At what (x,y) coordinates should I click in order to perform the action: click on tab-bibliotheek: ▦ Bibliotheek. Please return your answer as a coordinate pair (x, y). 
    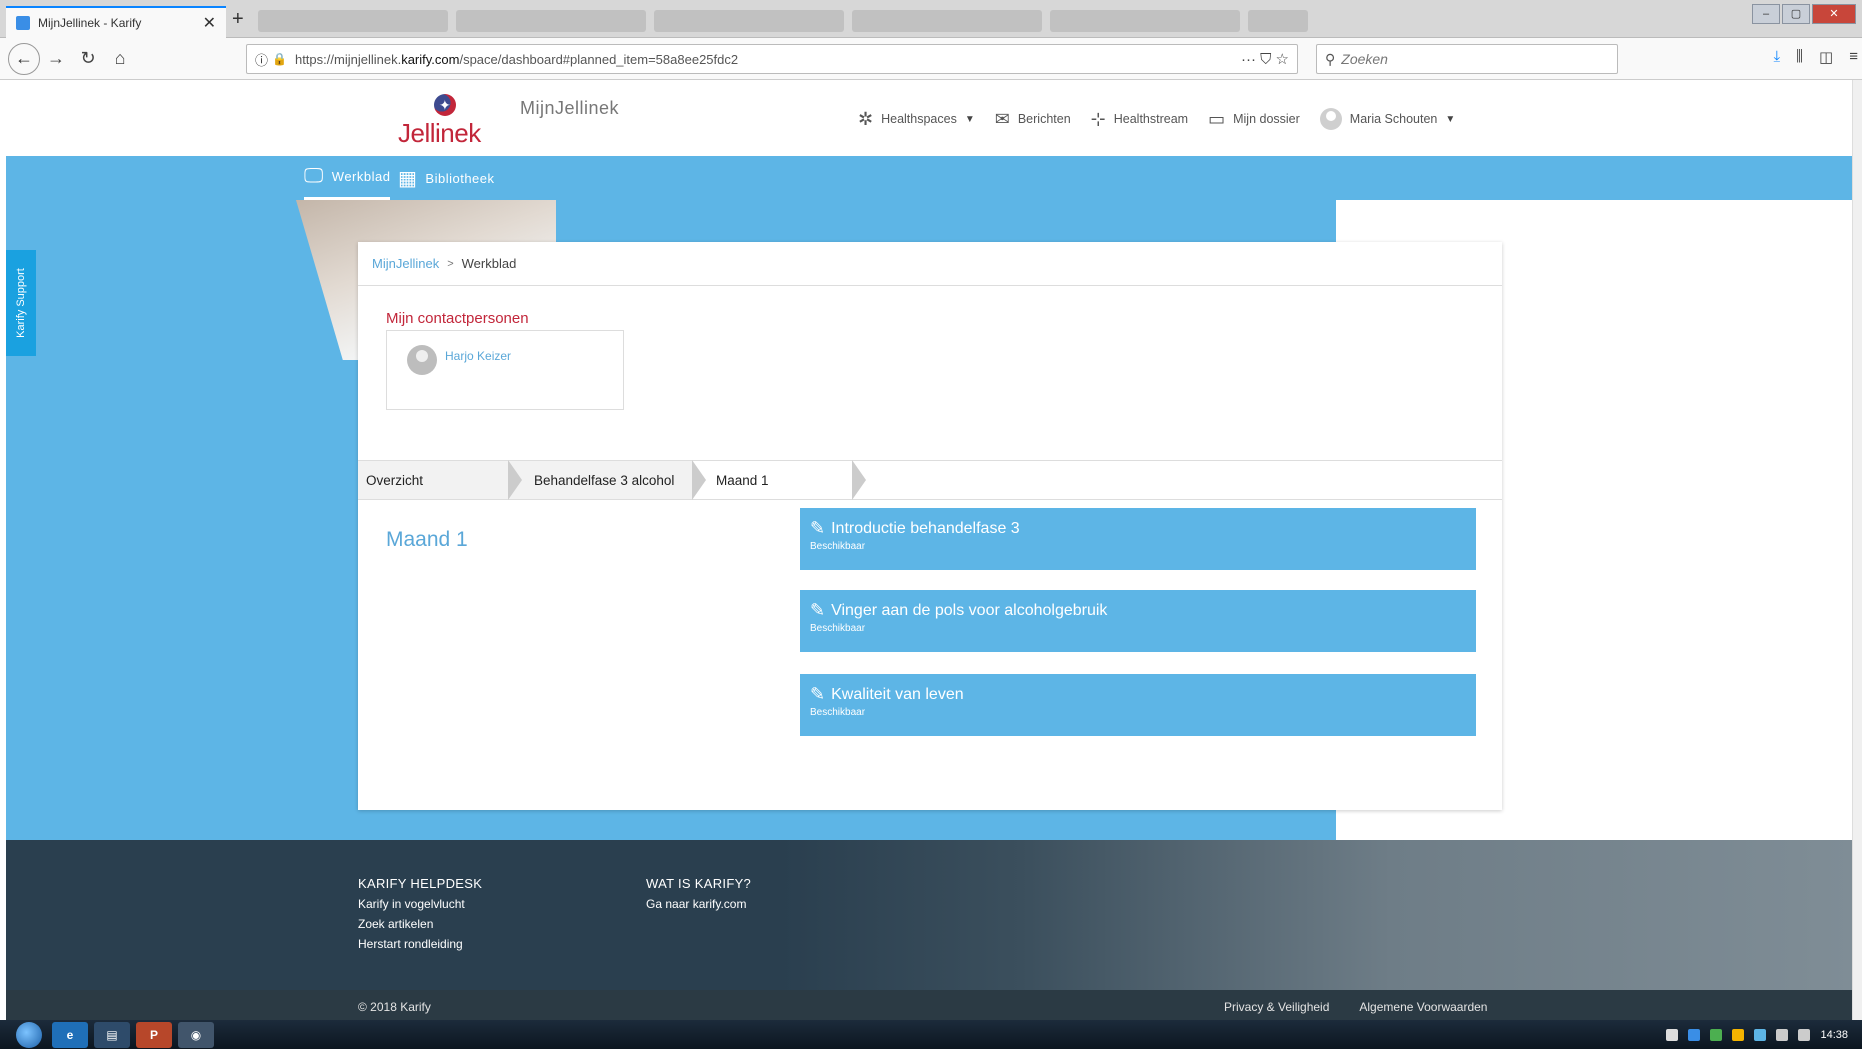
    Looking at the image, I should click on (446, 178).